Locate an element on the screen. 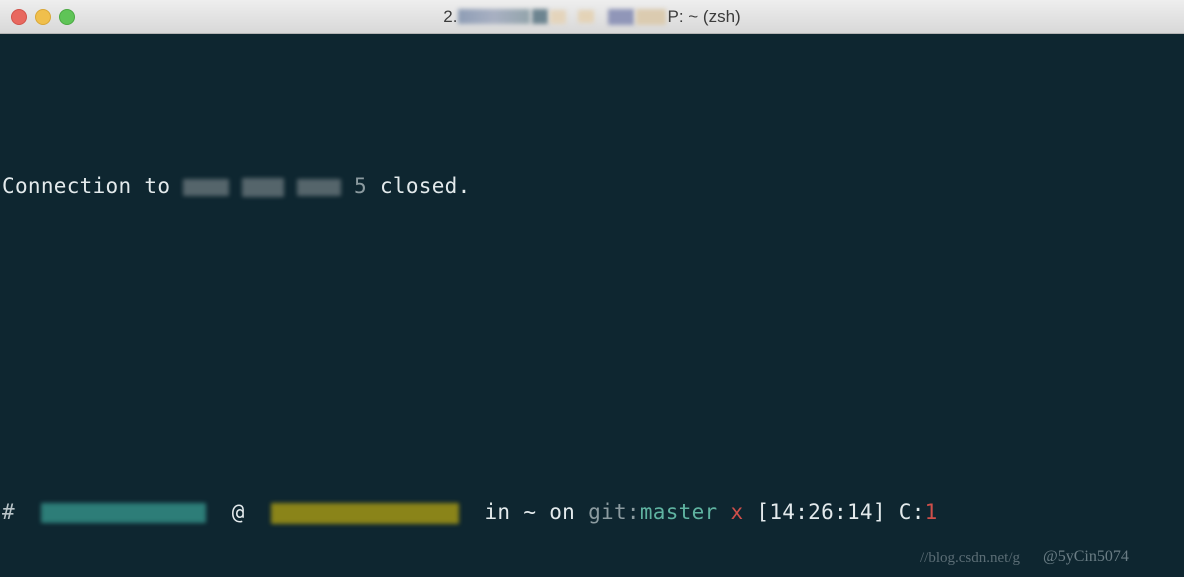 This screenshot has width=1184, height=577. prompt1-hash: # is located at coordinates (8, 512).